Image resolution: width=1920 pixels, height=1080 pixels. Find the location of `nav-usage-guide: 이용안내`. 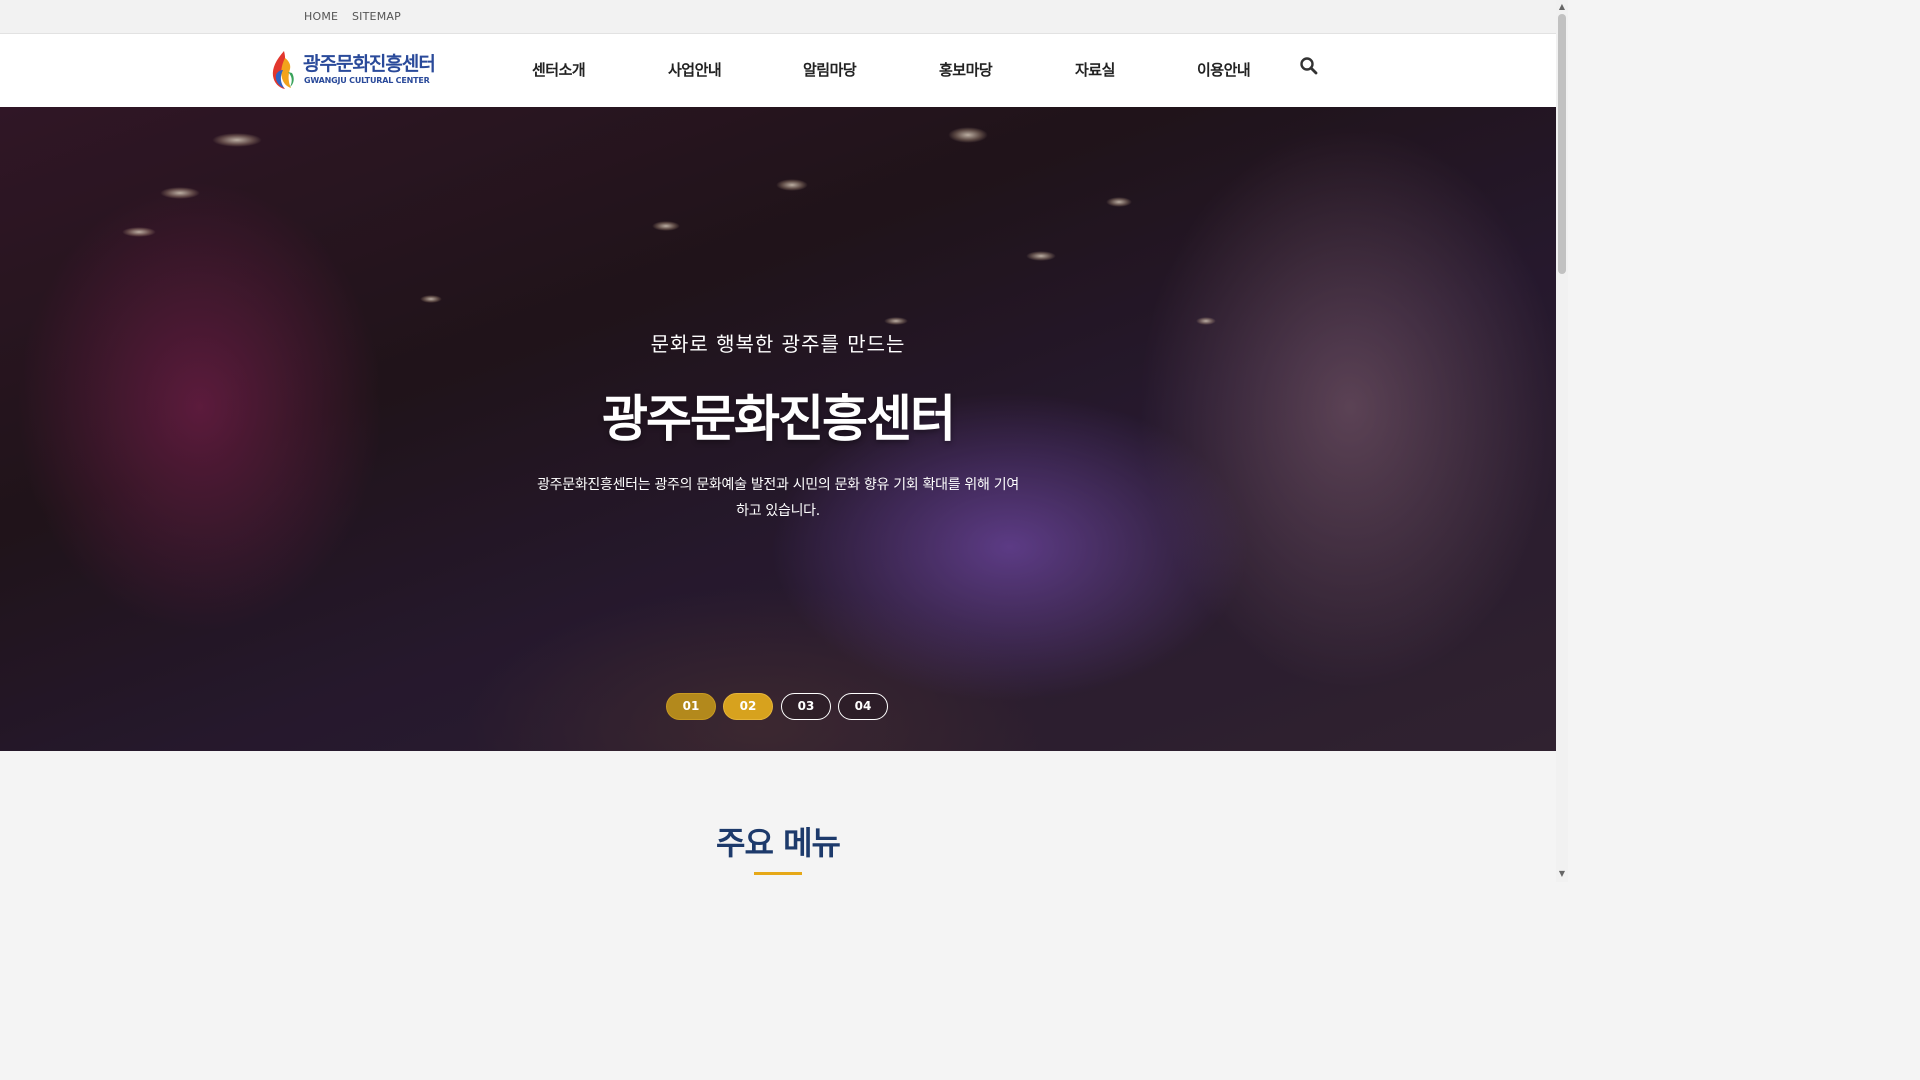

nav-usage-guide: 이용안내 is located at coordinates (1224, 69).